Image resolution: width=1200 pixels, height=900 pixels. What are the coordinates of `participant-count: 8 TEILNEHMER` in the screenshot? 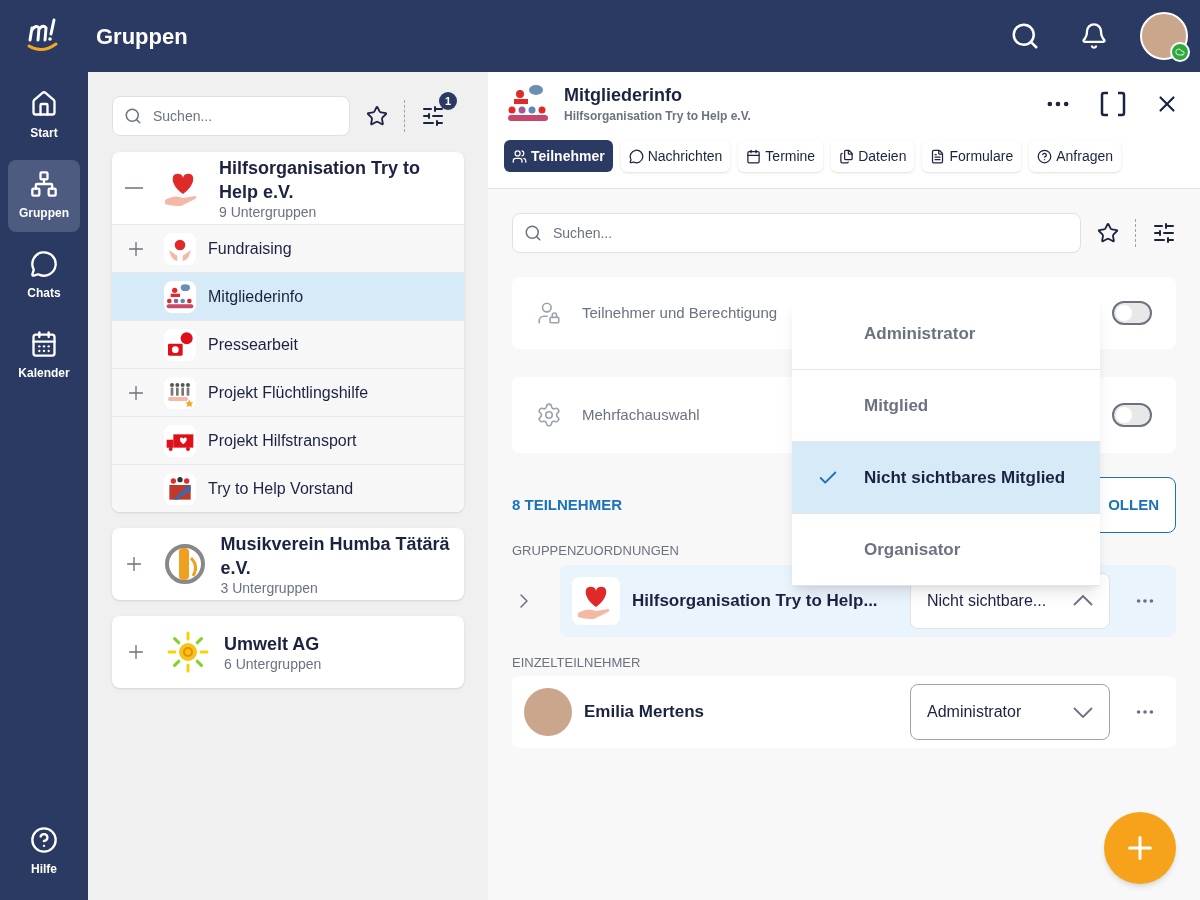 It's located at (567, 504).